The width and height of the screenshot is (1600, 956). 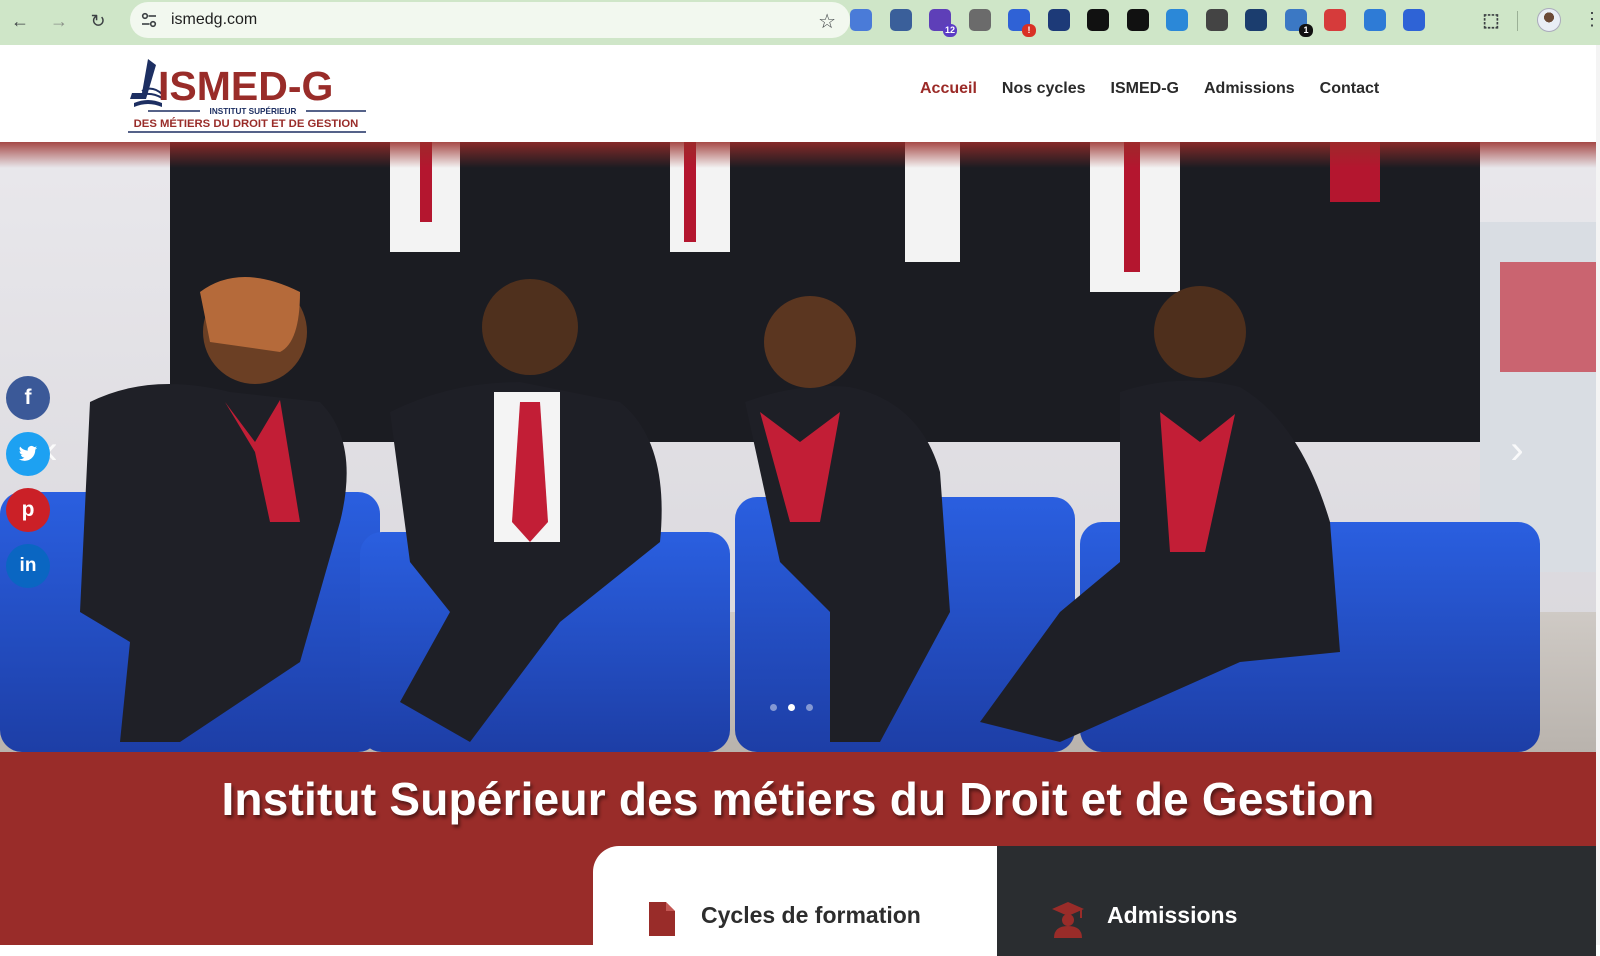 What do you see at coordinates (246, 123) in the screenshot?
I see `logo-line-2: DES MÉTIERS DU DROIT ET DE GESTION` at bounding box center [246, 123].